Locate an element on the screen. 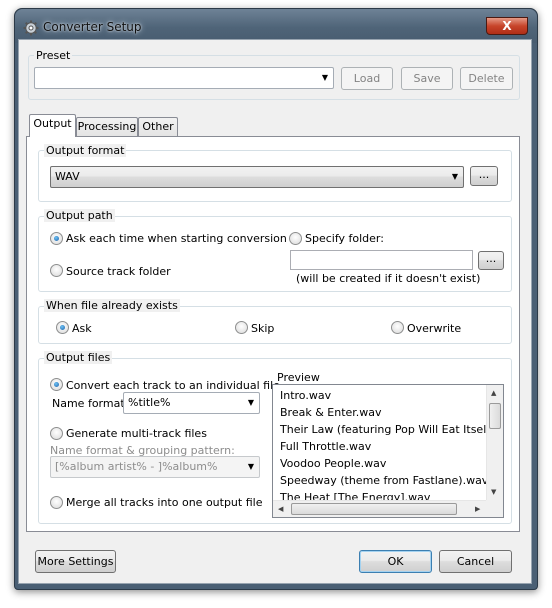  name-format-value: %title% is located at coordinates (149, 402).